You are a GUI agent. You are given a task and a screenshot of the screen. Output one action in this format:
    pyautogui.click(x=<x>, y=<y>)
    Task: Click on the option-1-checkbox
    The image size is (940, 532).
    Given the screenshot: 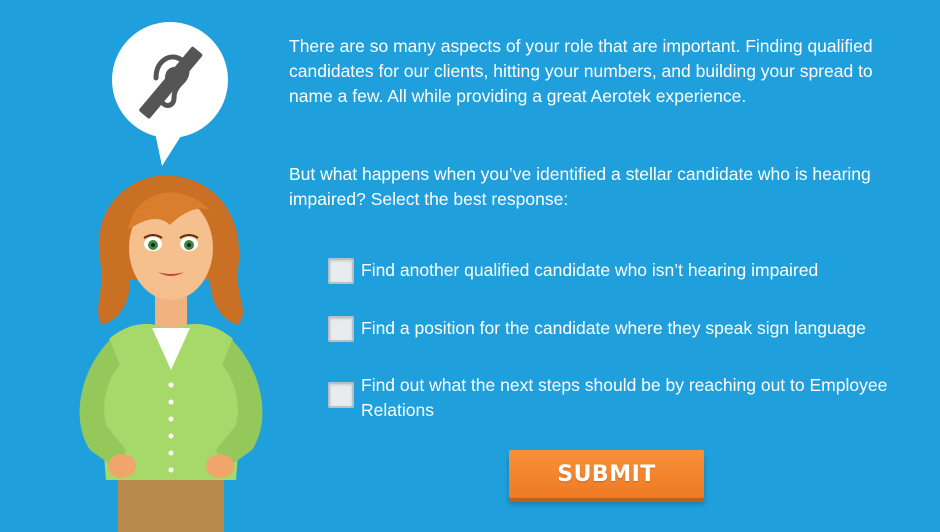 What is the action you would take?
    pyautogui.click(x=341, y=271)
    